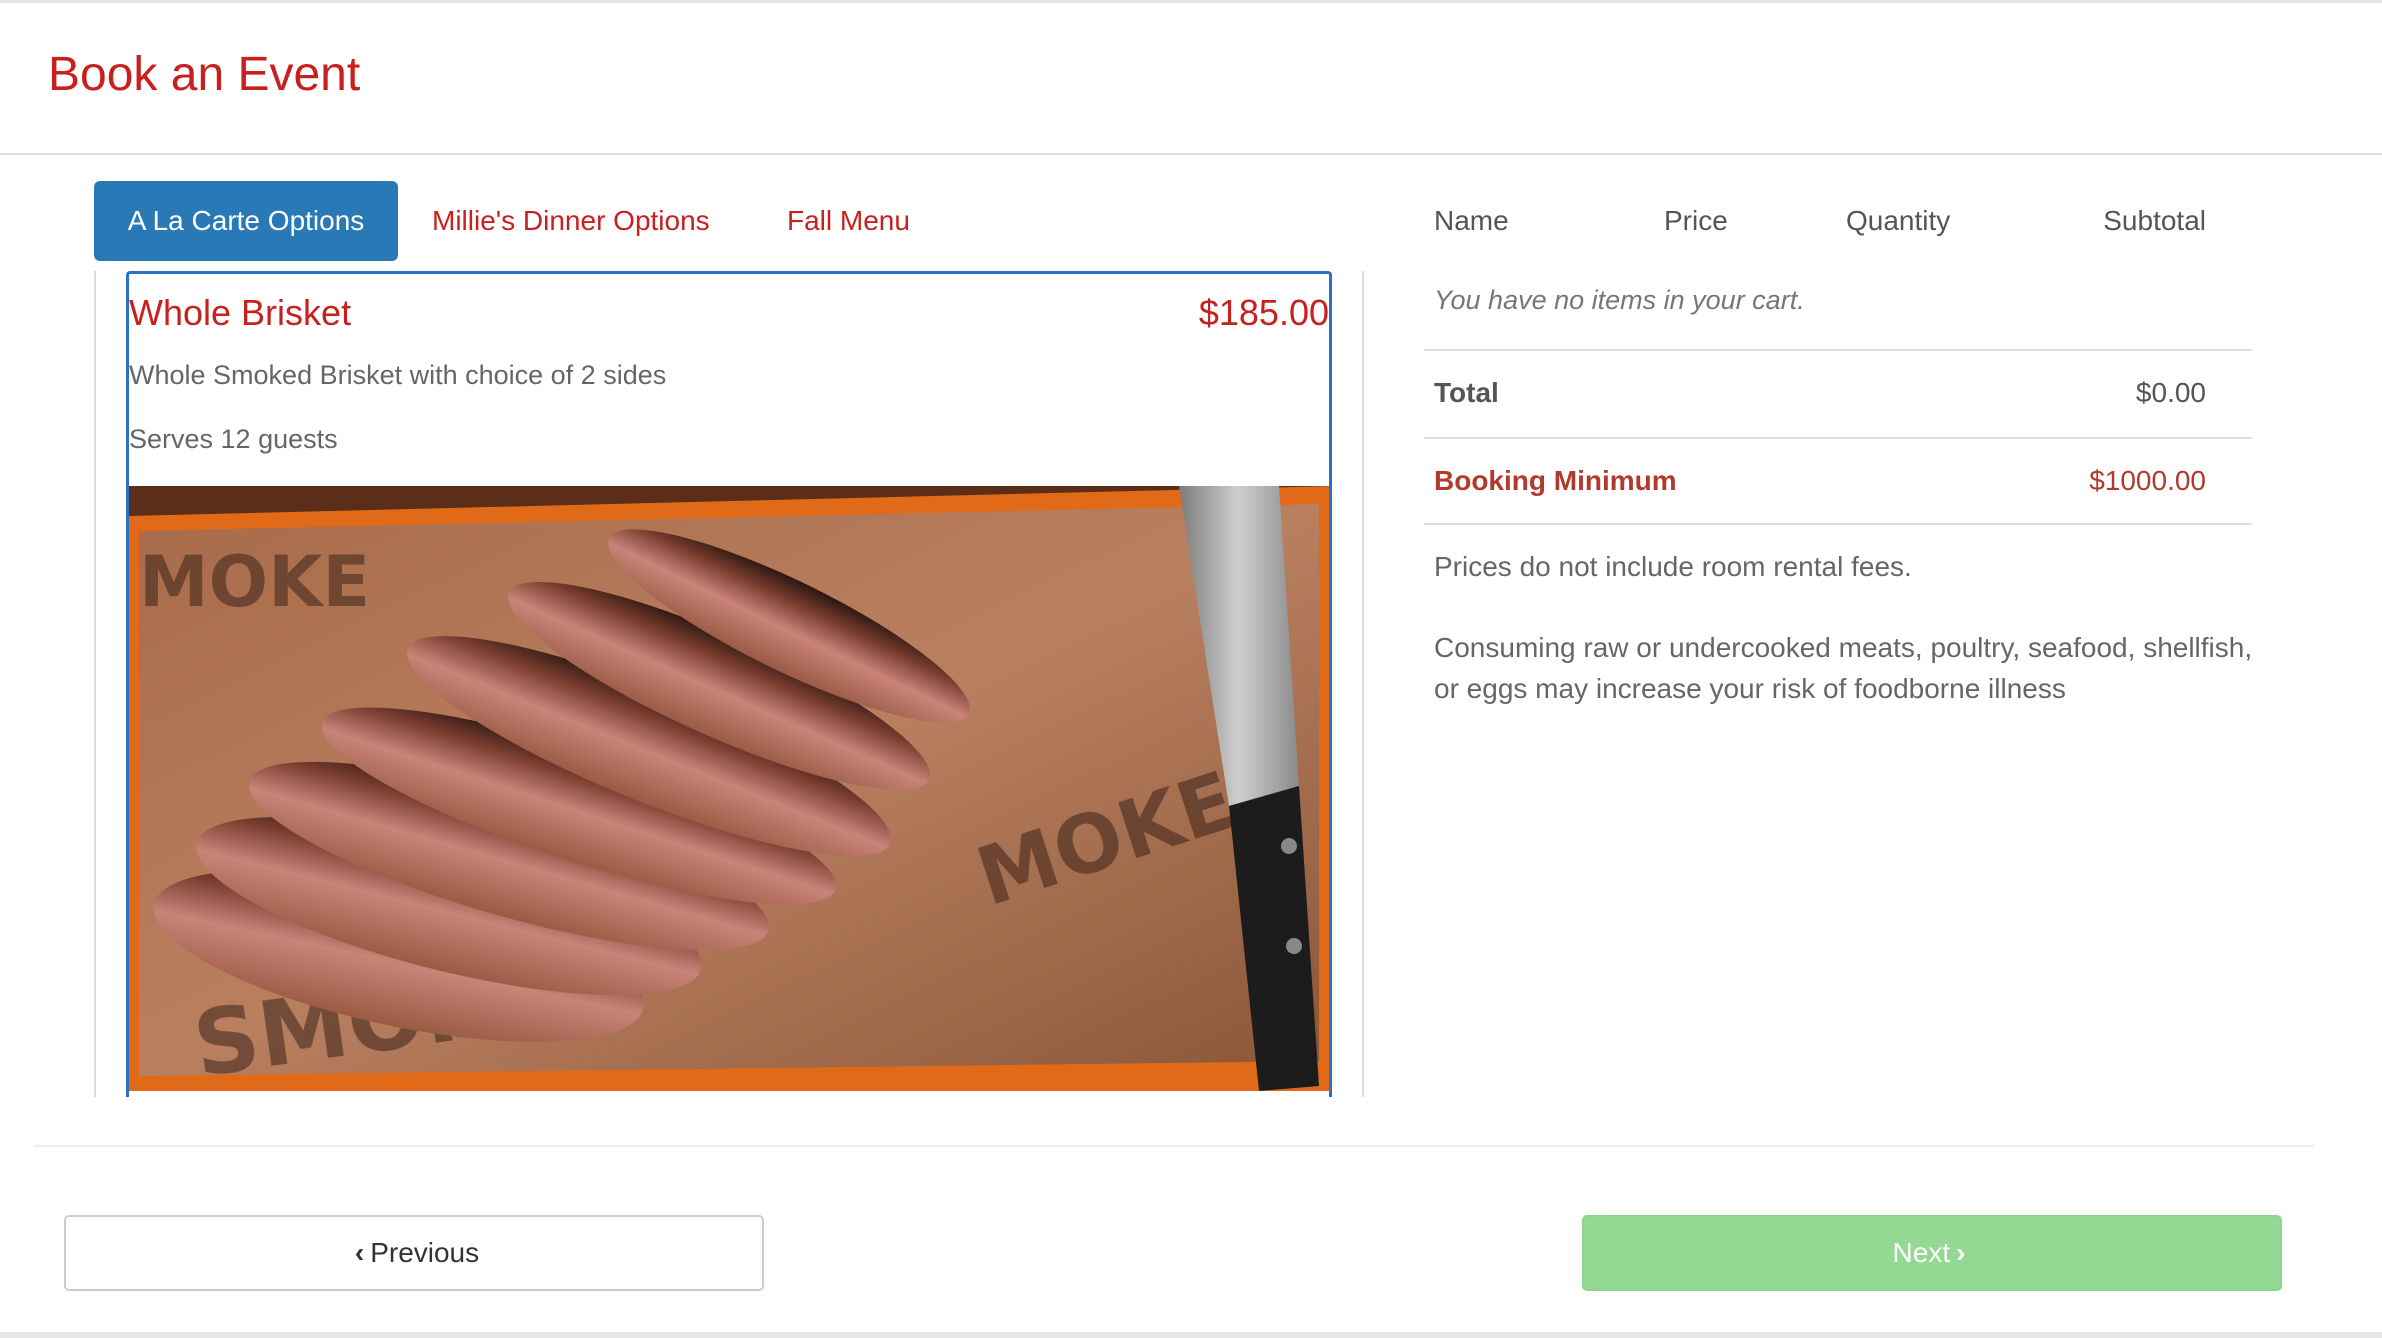 Image resolution: width=2382 pixels, height=1338 pixels. Describe the element at coordinates (1466, 392) in the screenshot. I see `total-label: Total` at that location.